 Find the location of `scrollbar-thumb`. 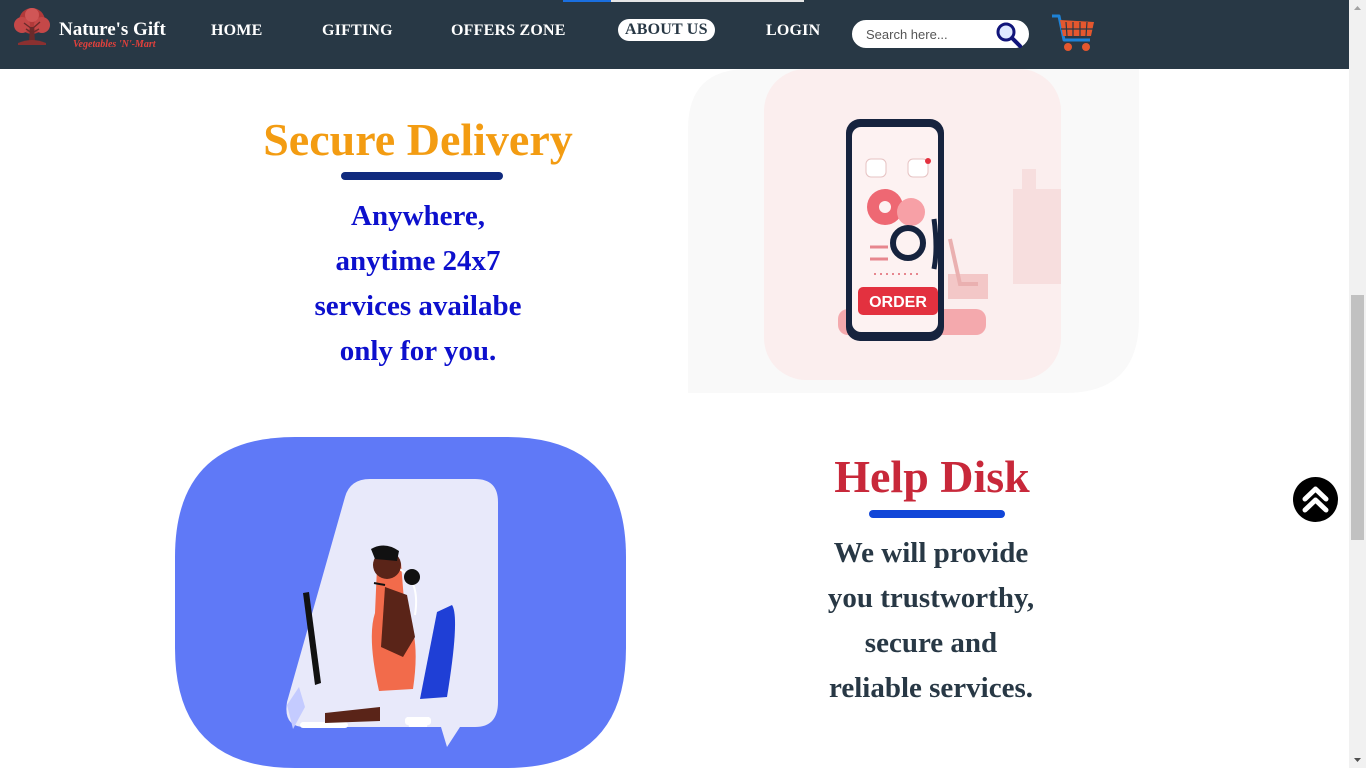

scrollbar-thumb is located at coordinates (1357, 417).